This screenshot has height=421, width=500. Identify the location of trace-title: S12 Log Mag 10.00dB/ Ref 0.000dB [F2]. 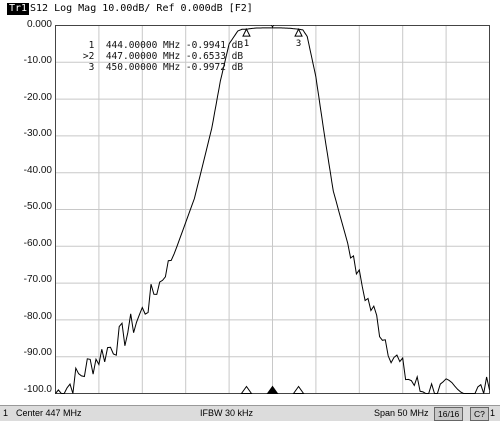
(141, 8).